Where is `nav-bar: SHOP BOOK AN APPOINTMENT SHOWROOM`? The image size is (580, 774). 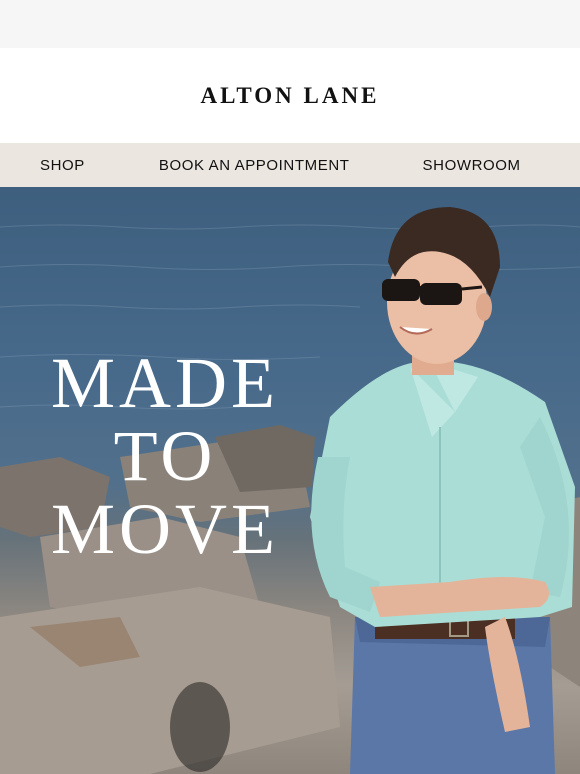
nav-bar: SHOP BOOK AN APPOINTMENT SHOWROOM is located at coordinates (290, 165).